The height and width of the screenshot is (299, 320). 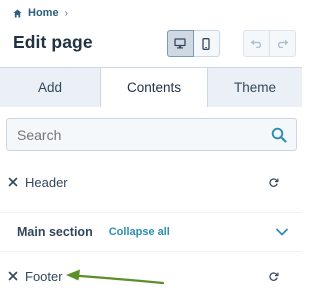 What do you see at coordinates (55, 232) in the screenshot?
I see `main-section-label: Main section` at bounding box center [55, 232].